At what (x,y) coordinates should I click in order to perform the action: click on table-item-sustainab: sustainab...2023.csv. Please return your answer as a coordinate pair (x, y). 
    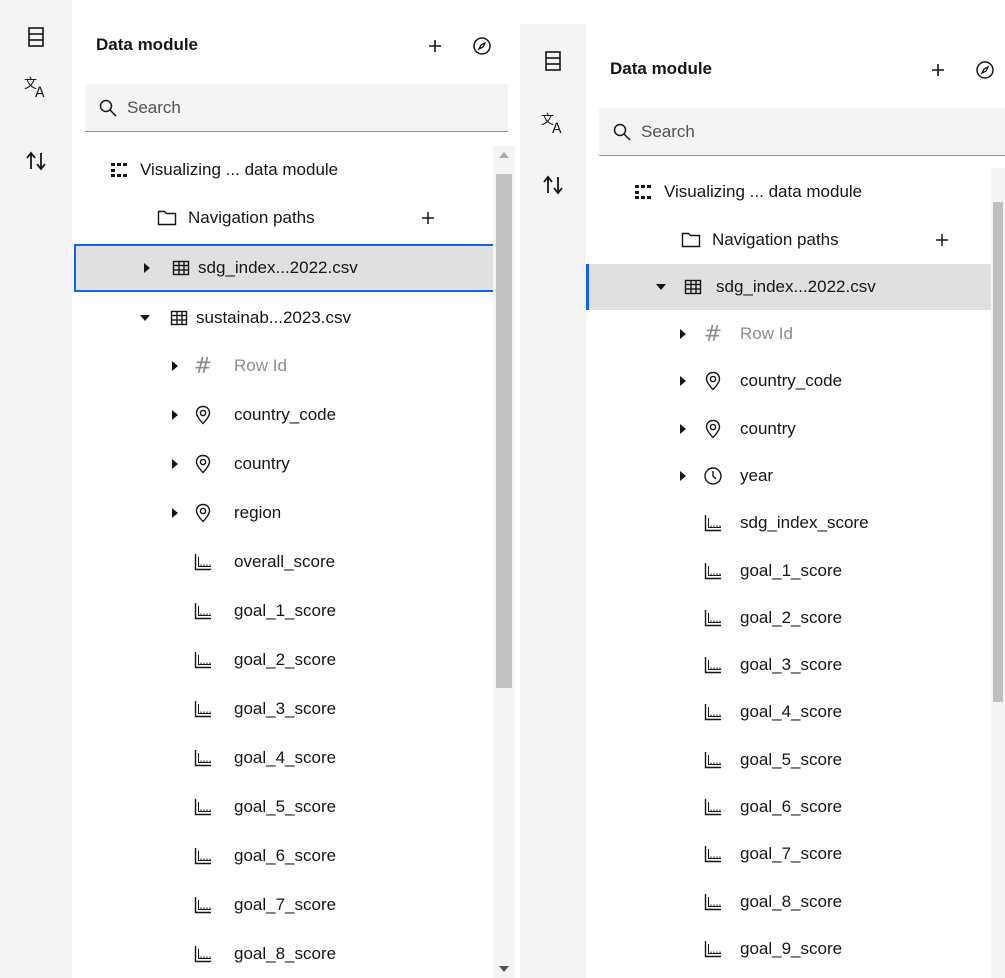
    Looking at the image, I should click on (282, 318).